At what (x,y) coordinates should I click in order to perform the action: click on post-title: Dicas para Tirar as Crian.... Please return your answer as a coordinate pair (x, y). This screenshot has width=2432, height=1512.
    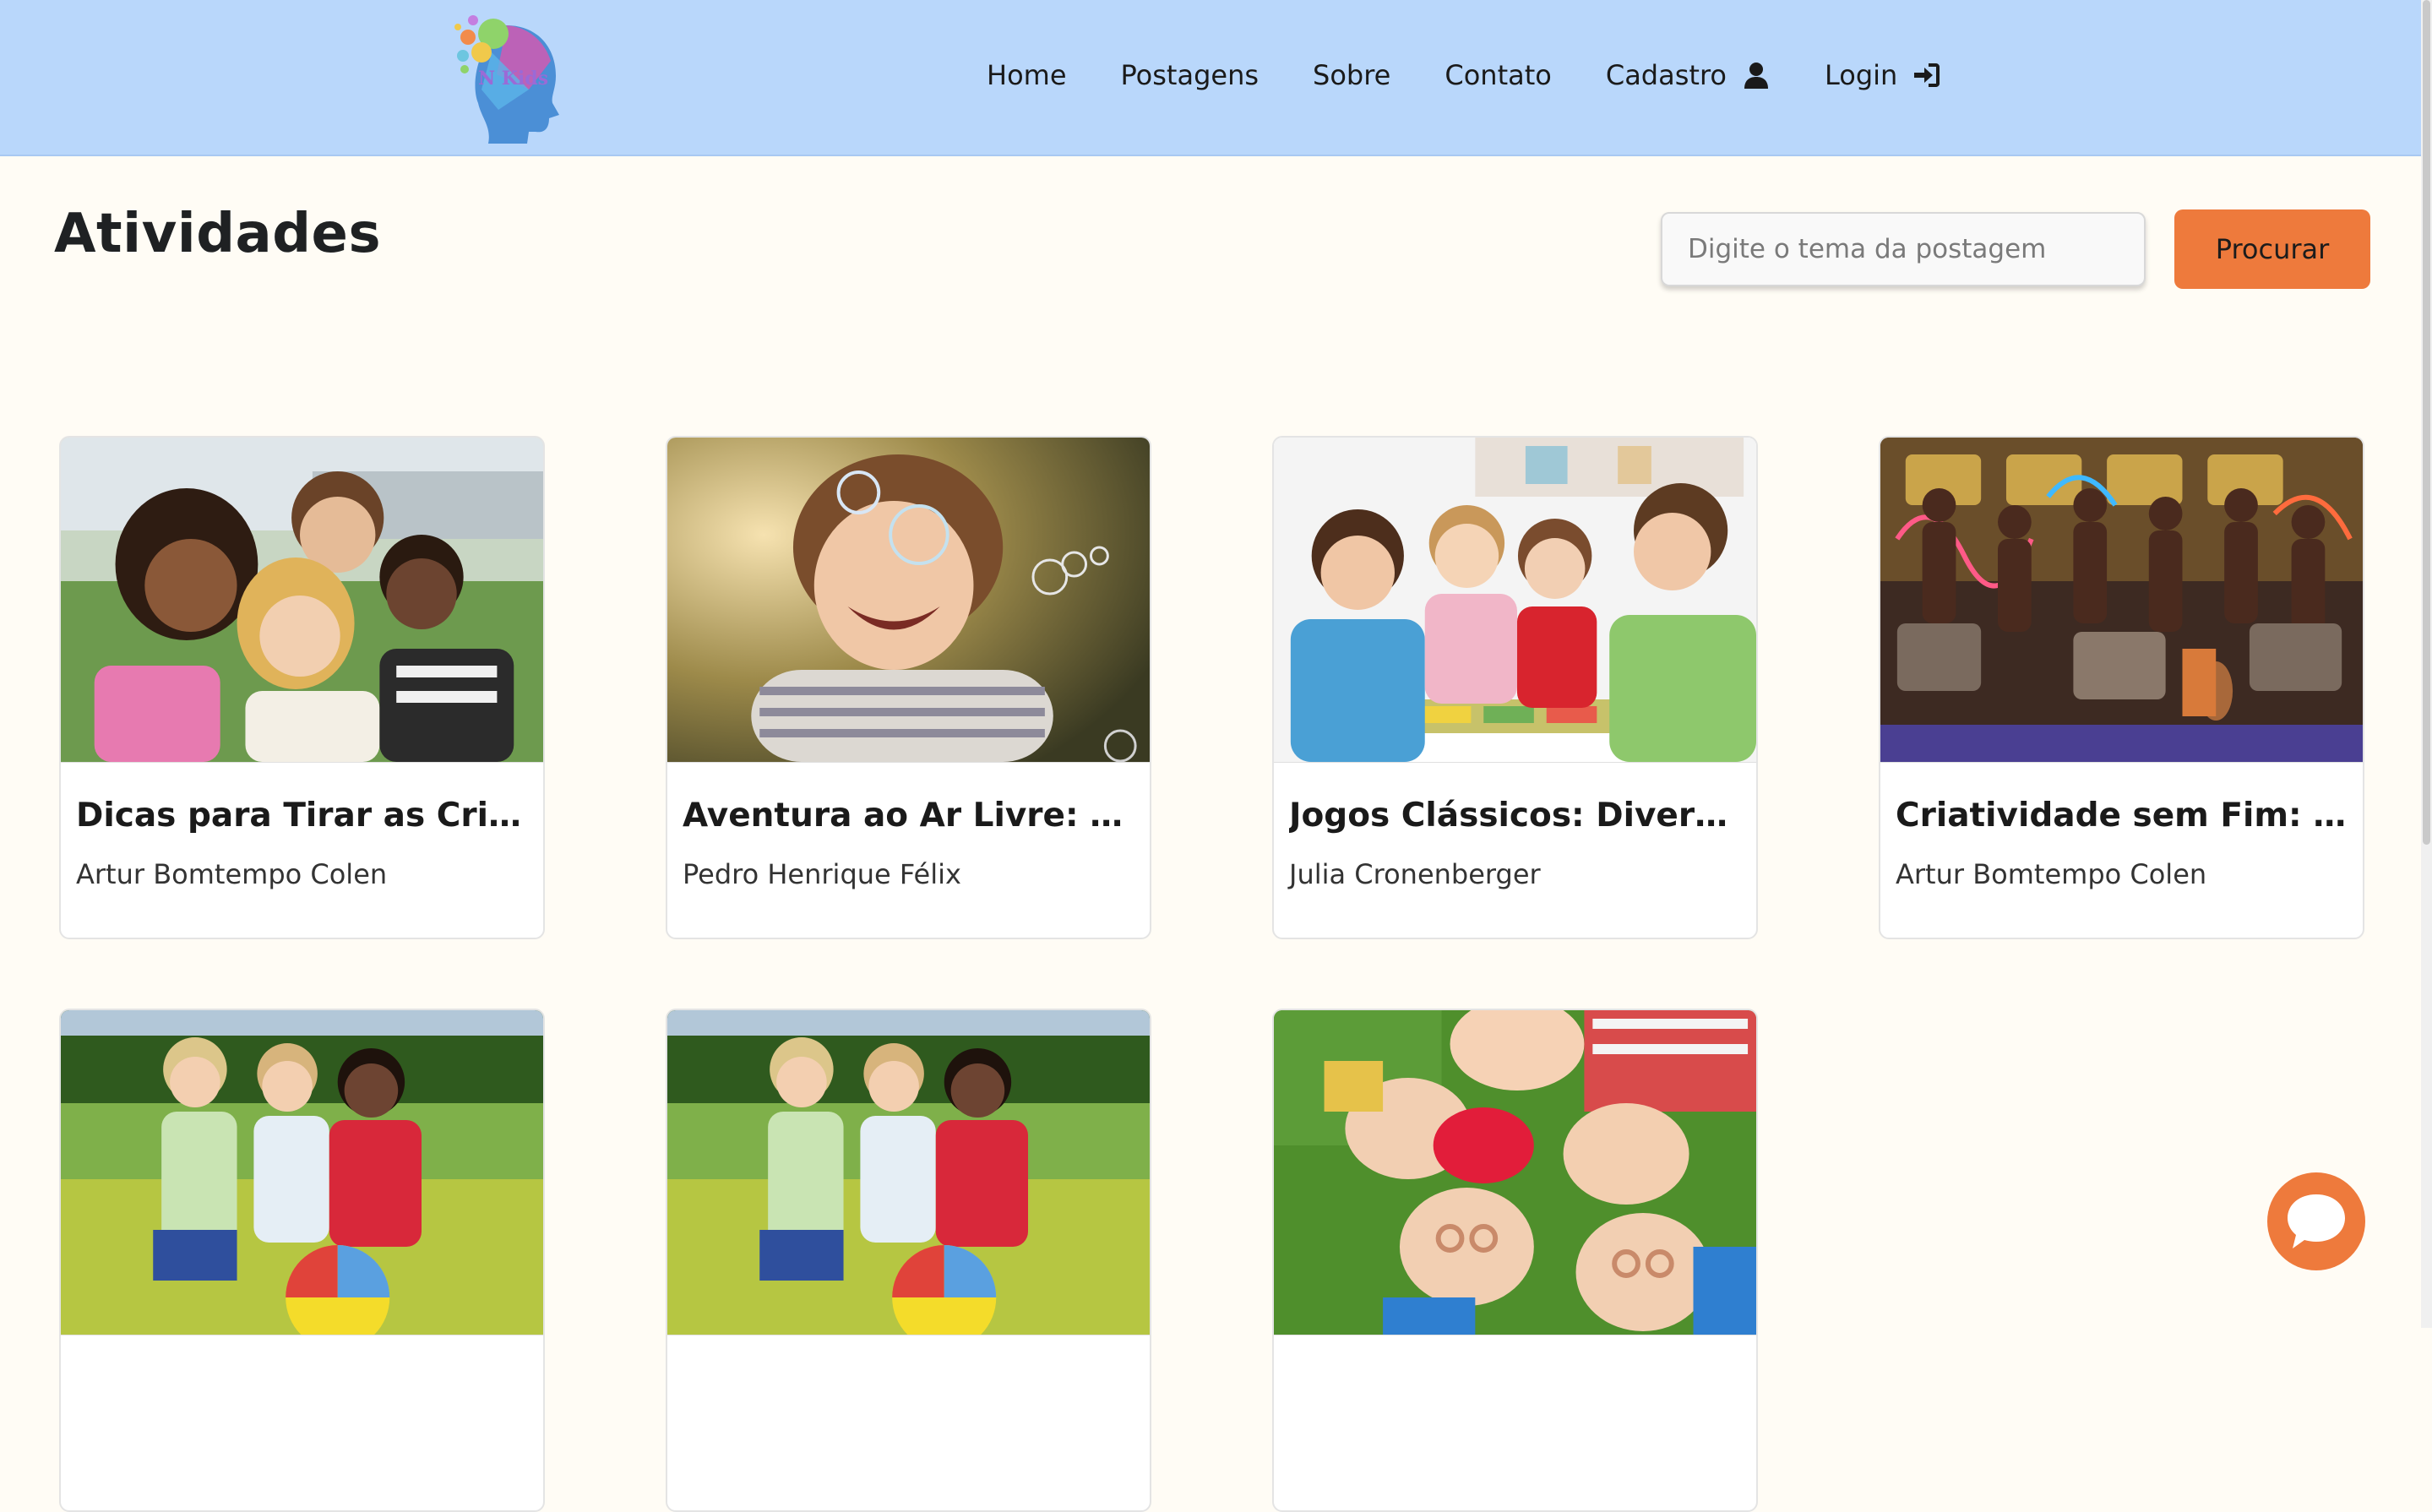
    Looking at the image, I should click on (302, 816).